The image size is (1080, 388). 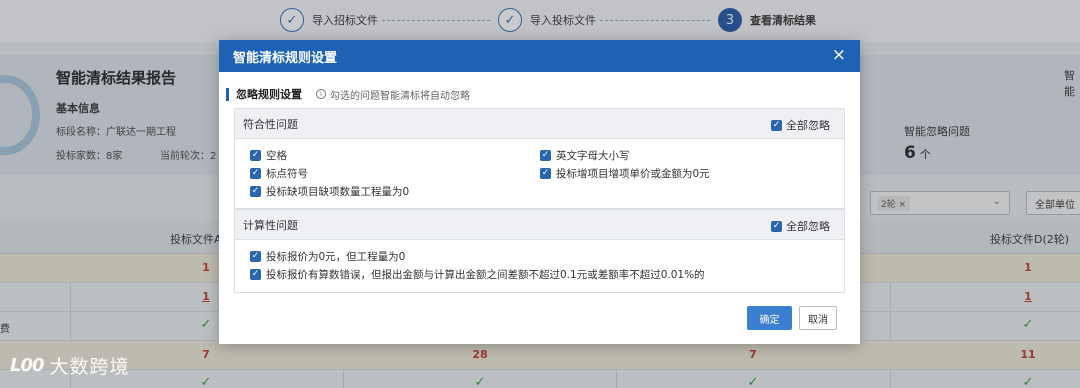 What do you see at coordinates (287, 174) in the screenshot?
I see `option-label: 标点符号` at bounding box center [287, 174].